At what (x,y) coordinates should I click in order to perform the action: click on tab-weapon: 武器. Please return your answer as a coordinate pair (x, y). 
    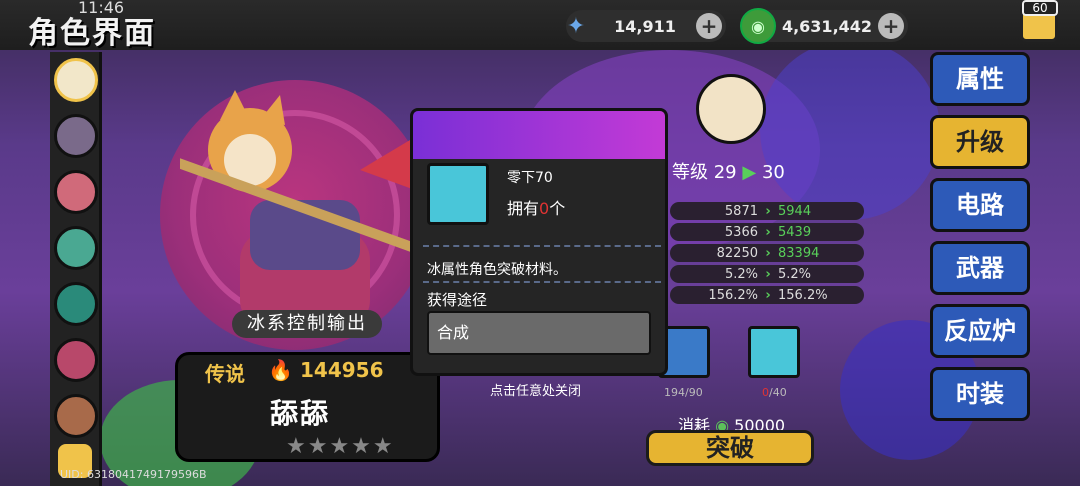
    Looking at the image, I should click on (980, 268).